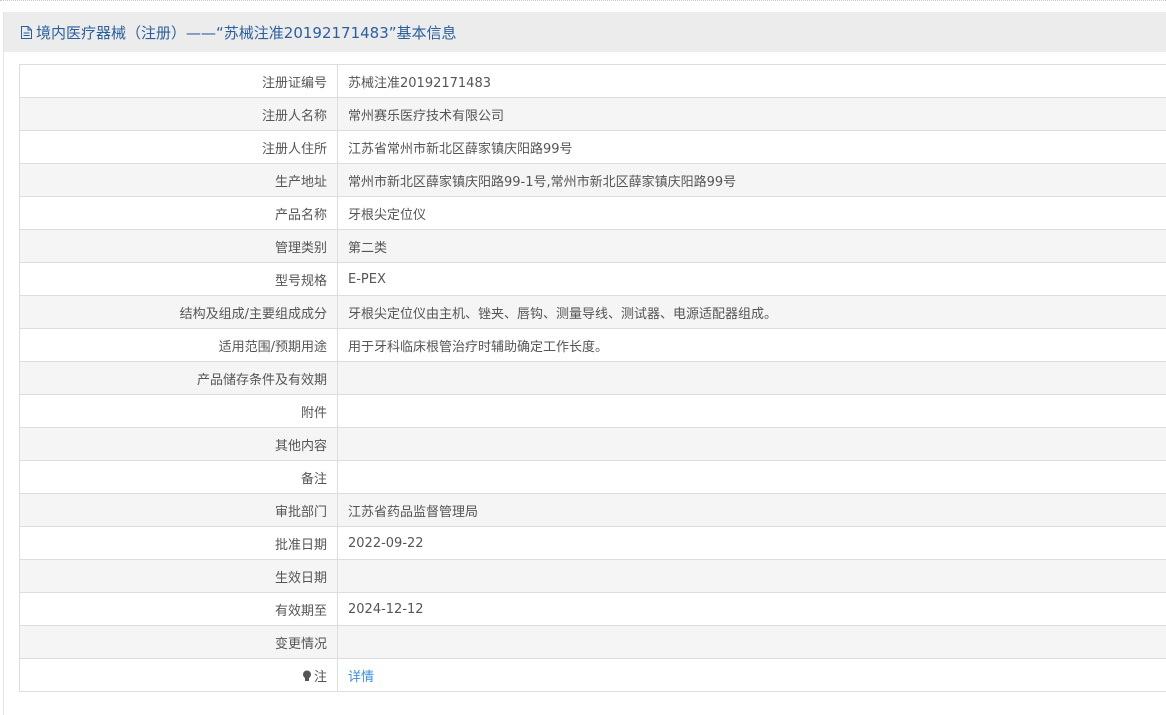 The height and width of the screenshot is (715, 1166). What do you see at coordinates (246, 32) in the screenshot?
I see `page-title: 境内医疗器械（注册）——“苏械注准20192171483”基本信息` at bounding box center [246, 32].